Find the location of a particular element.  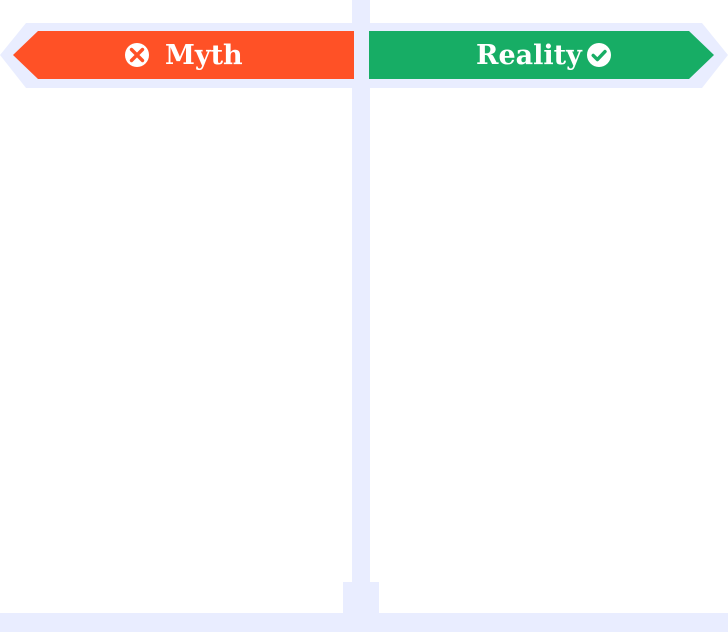

reality-label: Reality is located at coordinates (529, 55).